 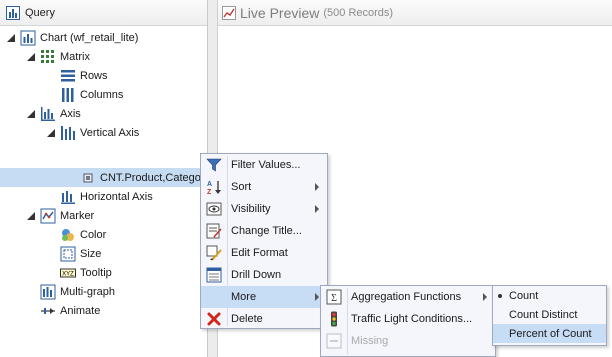 I want to click on field-icon, so click(x=88, y=177).